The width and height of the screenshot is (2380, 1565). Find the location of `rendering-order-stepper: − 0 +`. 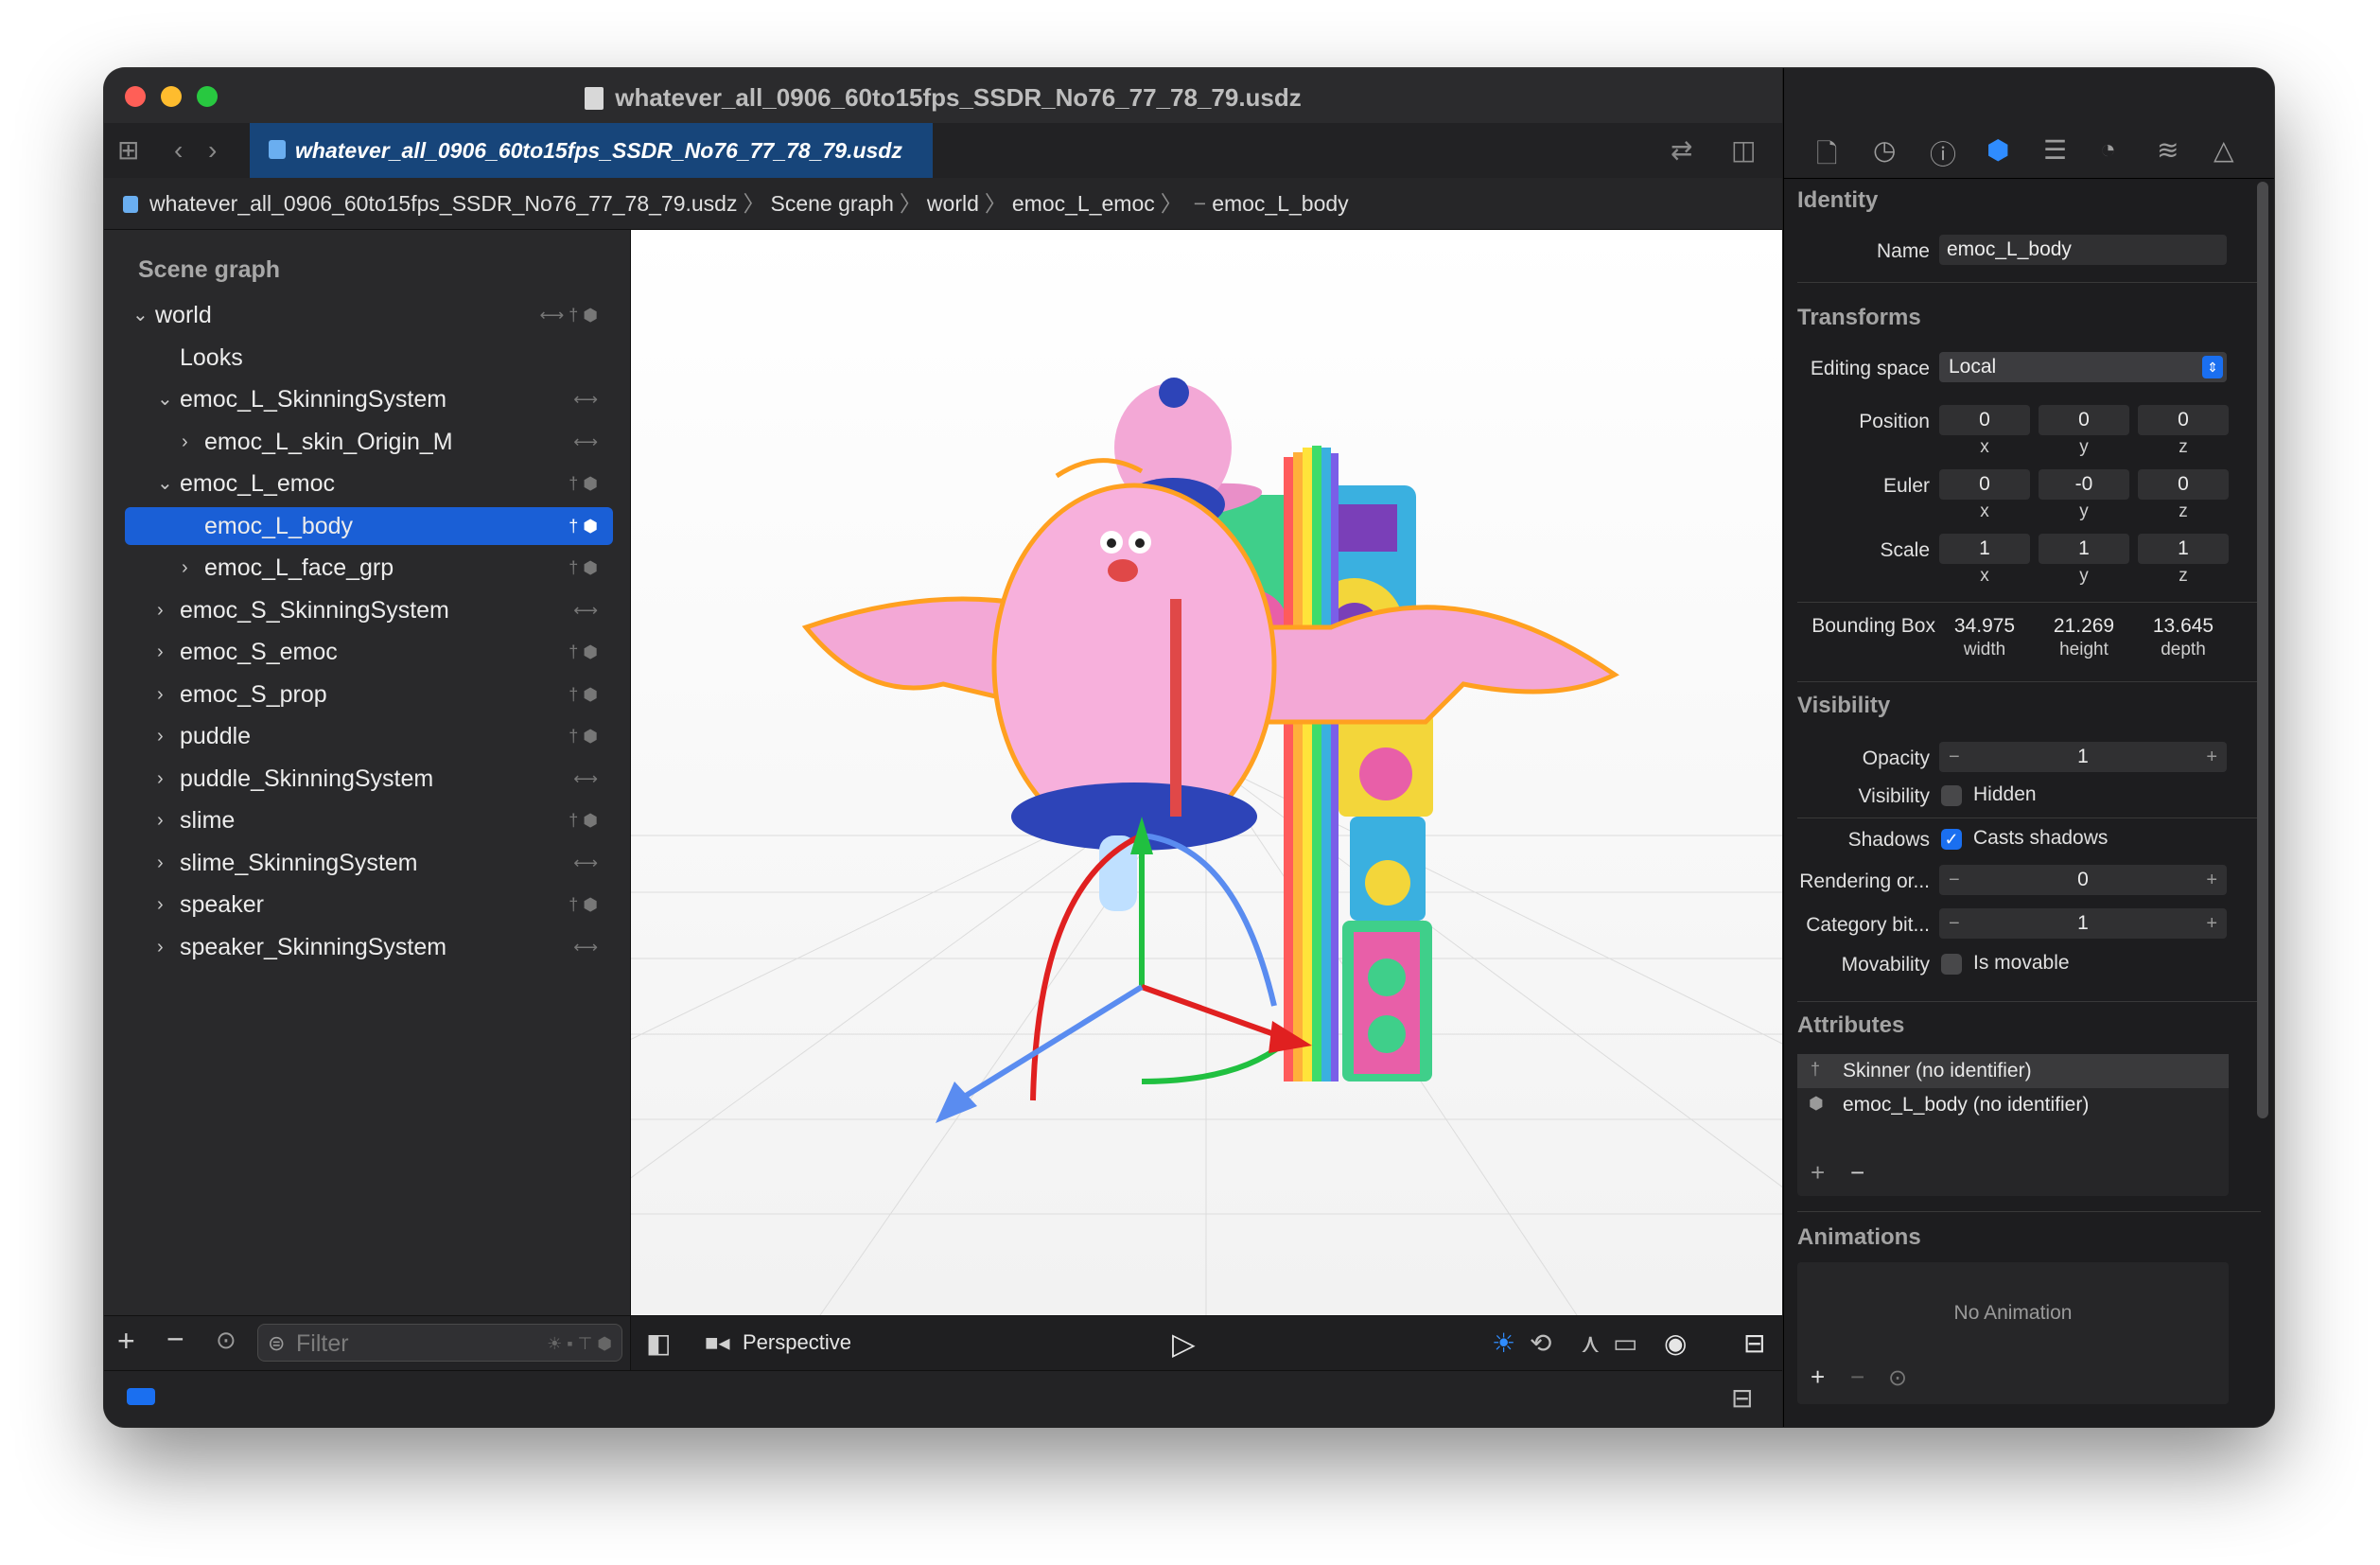

rendering-order-stepper: − 0 + is located at coordinates (2083, 880).